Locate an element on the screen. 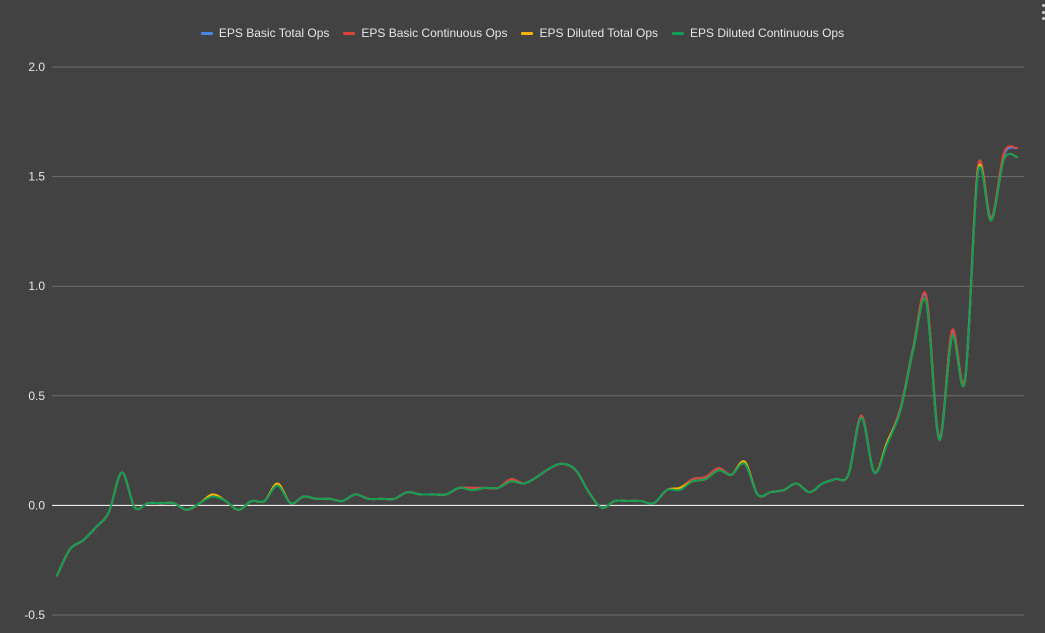 Image resolution: width=1045 pixels, height=633 pixels. y-tick-label: -0.5 is located at coordinates (34, 615).